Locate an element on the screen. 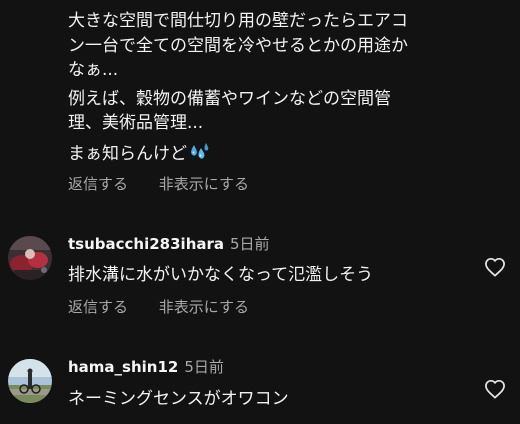 The height and width of the screenshot is (424, 520). comment-actions: 返信する 非表示にする is located at coordinates (171, 306).